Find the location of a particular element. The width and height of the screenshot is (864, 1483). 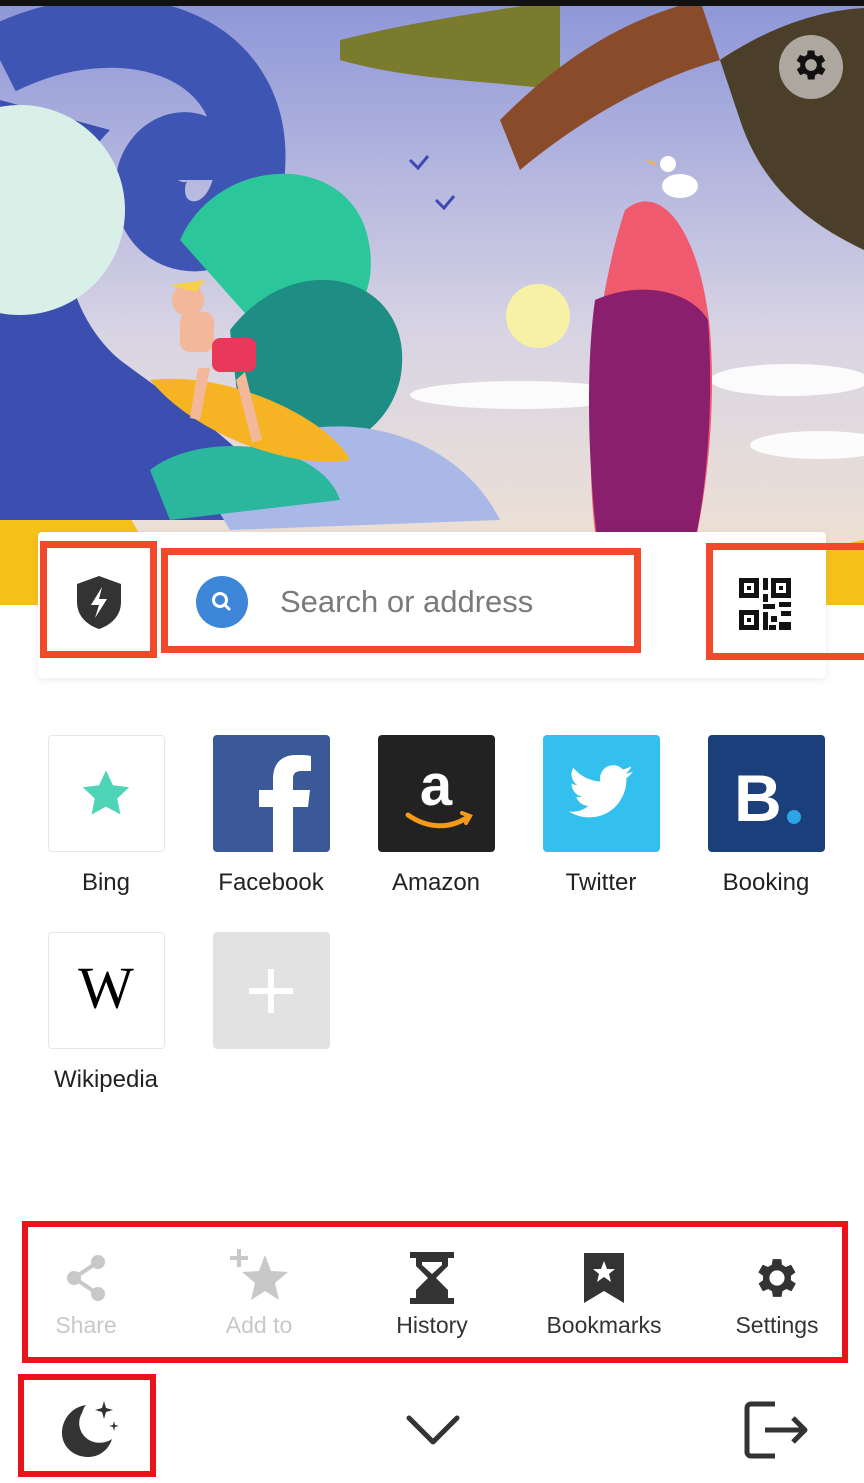

speed-dial-add is located at coordinates (271, 990).